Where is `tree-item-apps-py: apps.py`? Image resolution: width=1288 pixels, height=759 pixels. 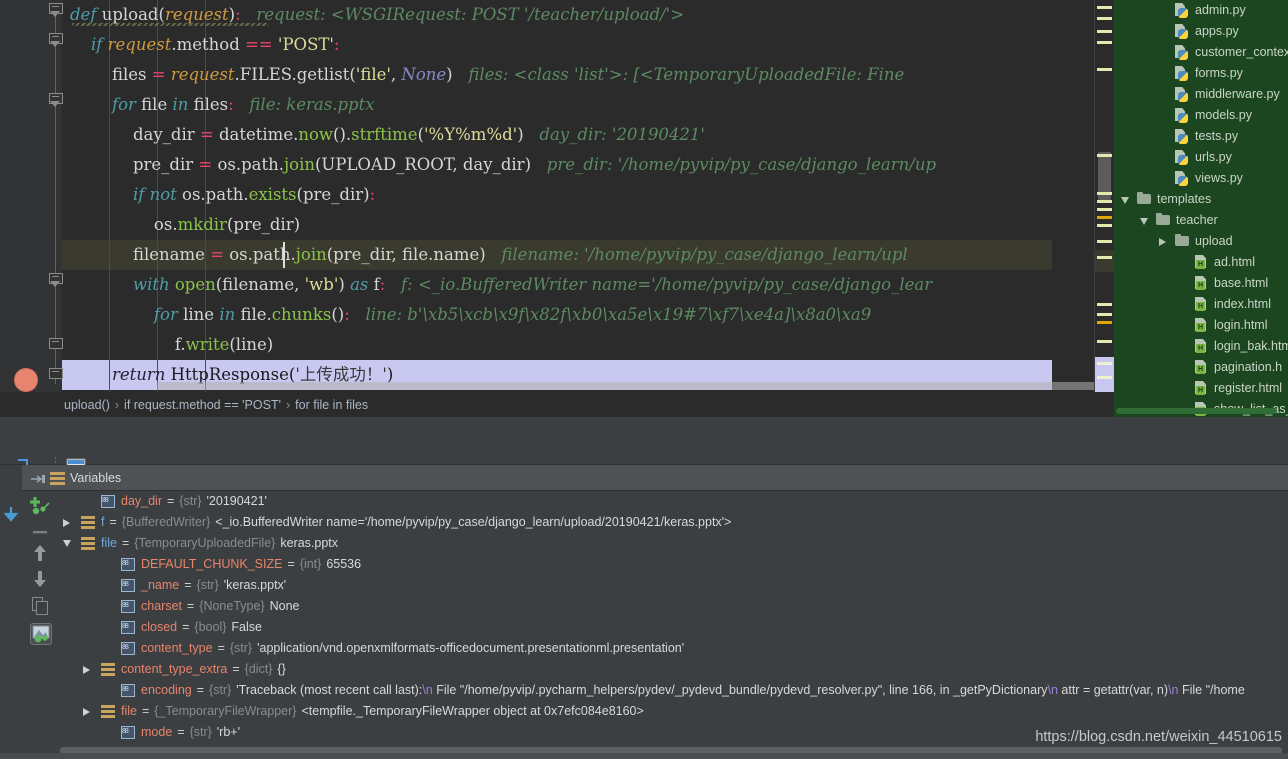
tree-item-apps-py: apps.py is located at coordinates (1201, 31).